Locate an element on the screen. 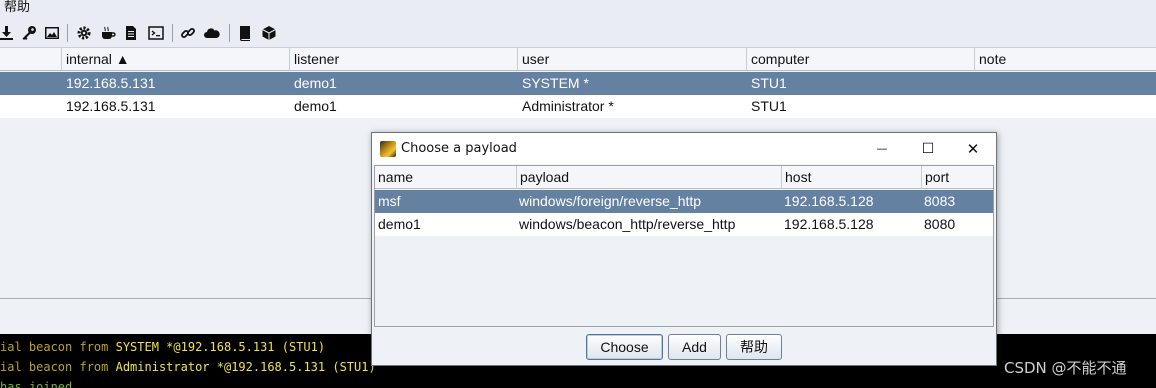 This screenshot has height=388, width=1156. column-header-user: user is located at coordinates (631, 59).